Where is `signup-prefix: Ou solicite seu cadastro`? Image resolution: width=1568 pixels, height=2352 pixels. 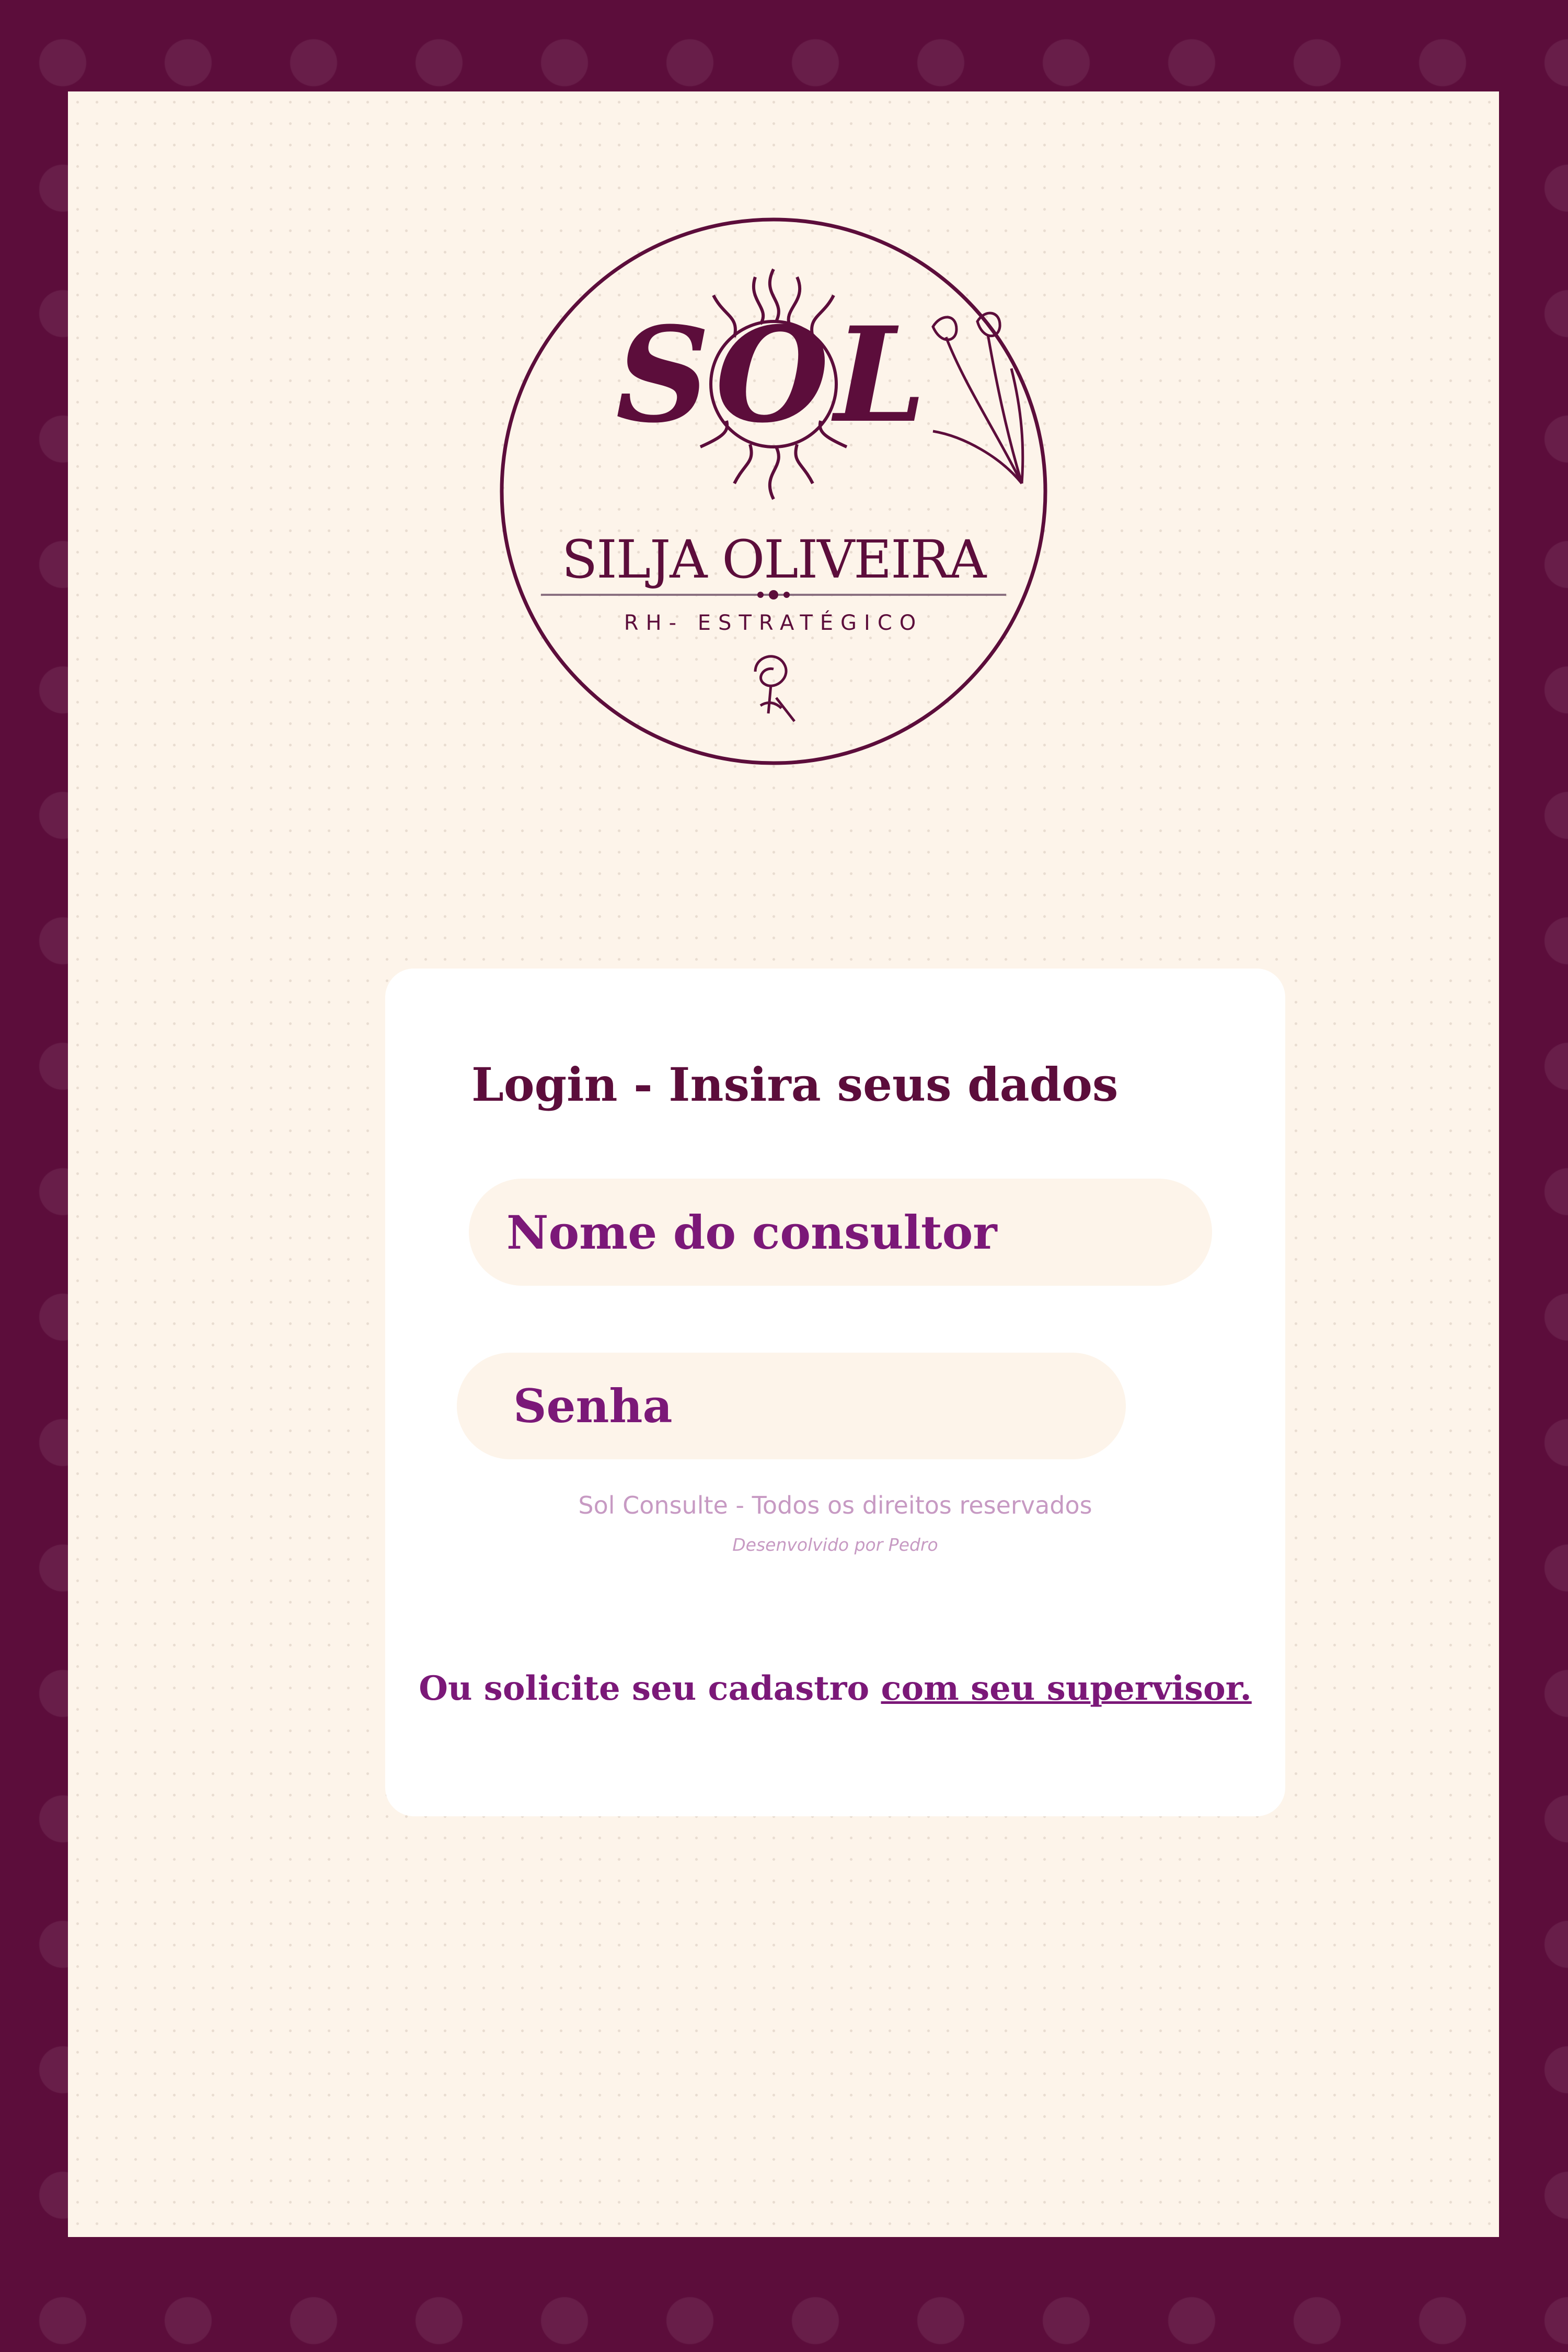 signup-prefix: Ou solicite seu cadastro is located at coordinates (650, 1688).